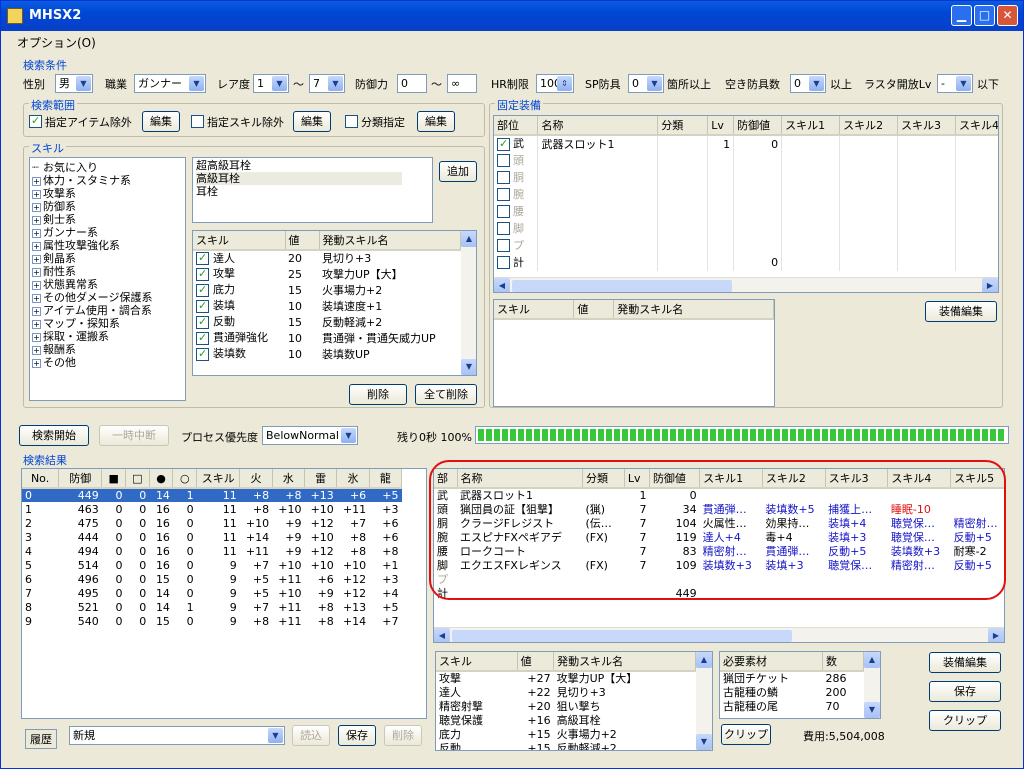 This screenshot has height=769, width=1024. I want to click on tree-item: + アイテム使用・調合系, so click(107, 310).